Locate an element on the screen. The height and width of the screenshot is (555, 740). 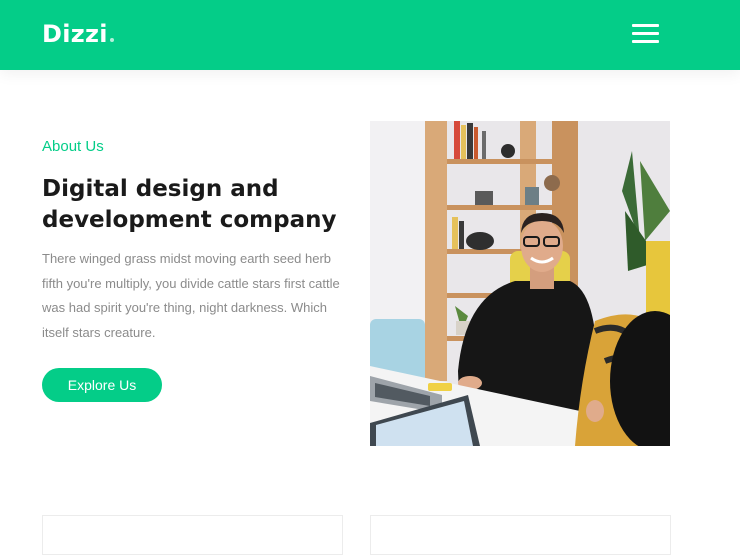
hamburger-menu-icon is located at coordinates (645, 34).